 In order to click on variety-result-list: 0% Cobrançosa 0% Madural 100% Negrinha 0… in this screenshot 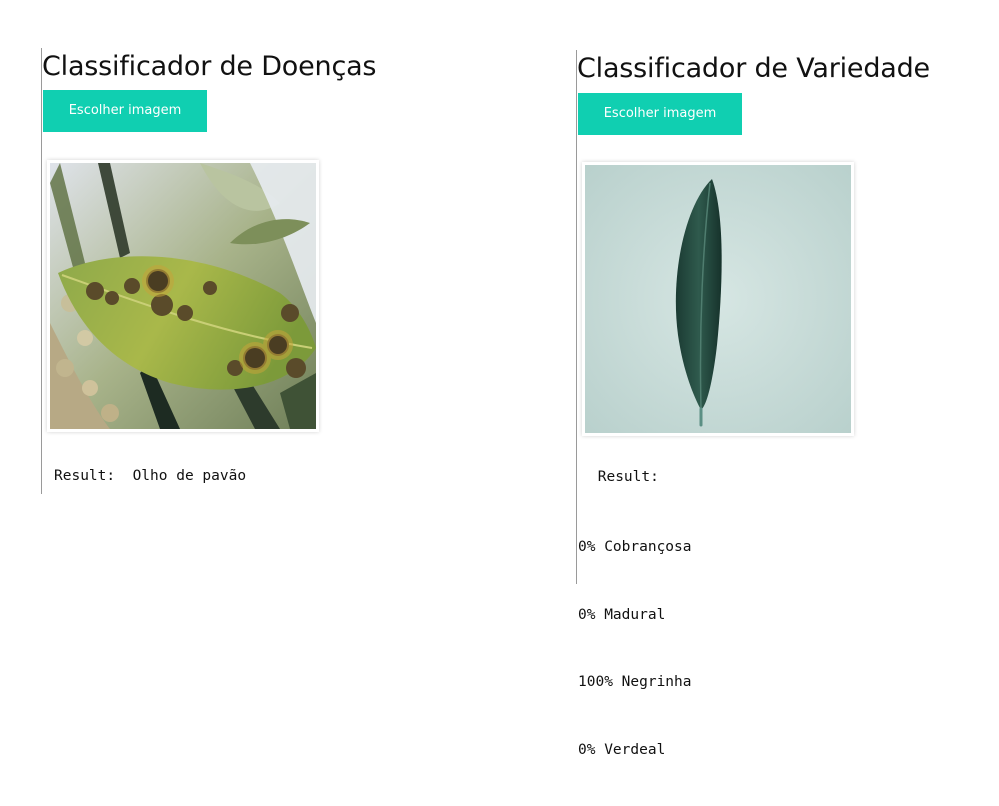, I will do `click(635, 648)`.